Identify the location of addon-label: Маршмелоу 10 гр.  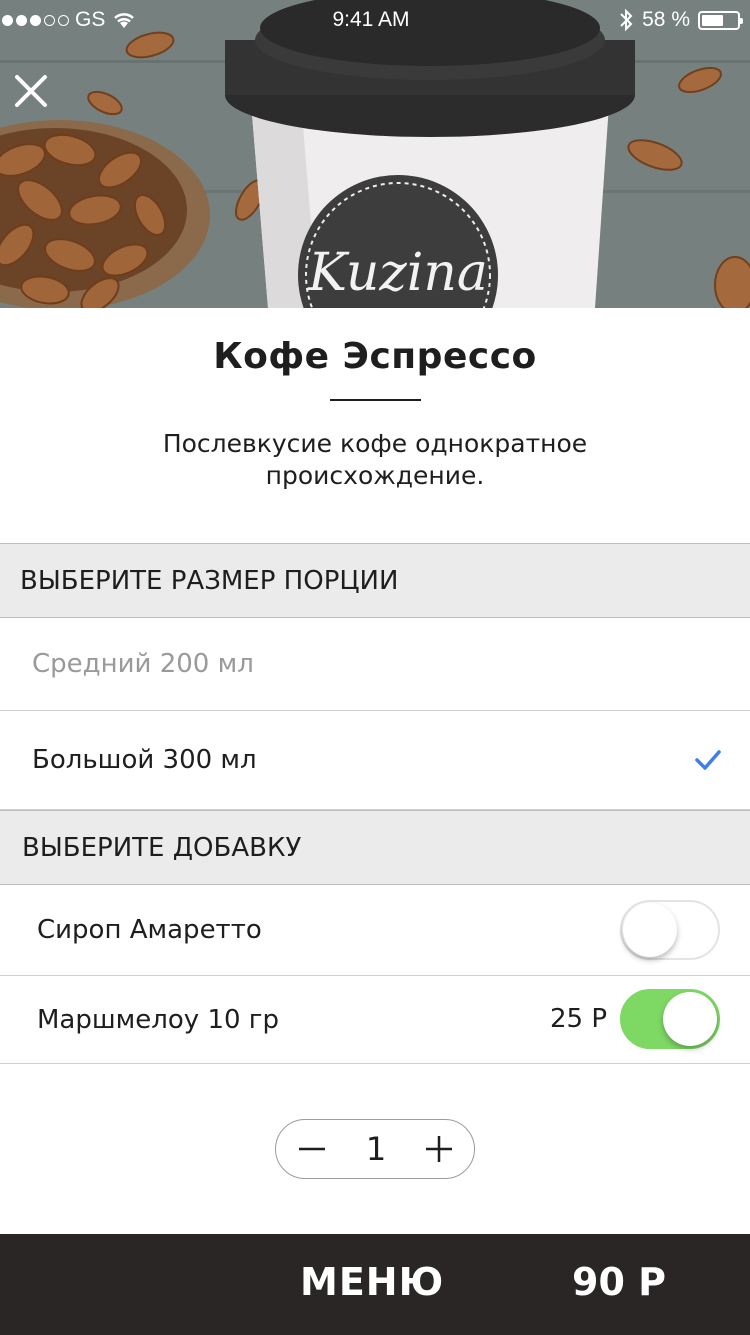
(158, 1019).